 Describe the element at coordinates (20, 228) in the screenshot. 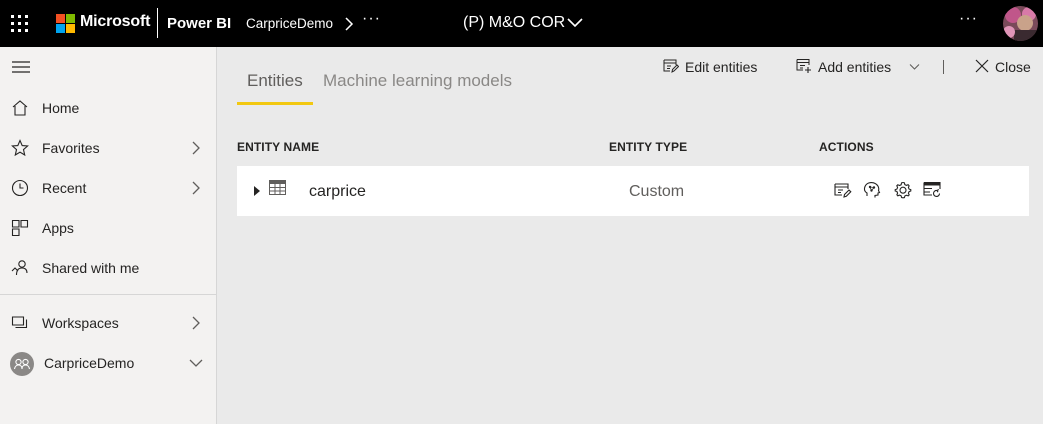

I see `apps-icon` at that location.